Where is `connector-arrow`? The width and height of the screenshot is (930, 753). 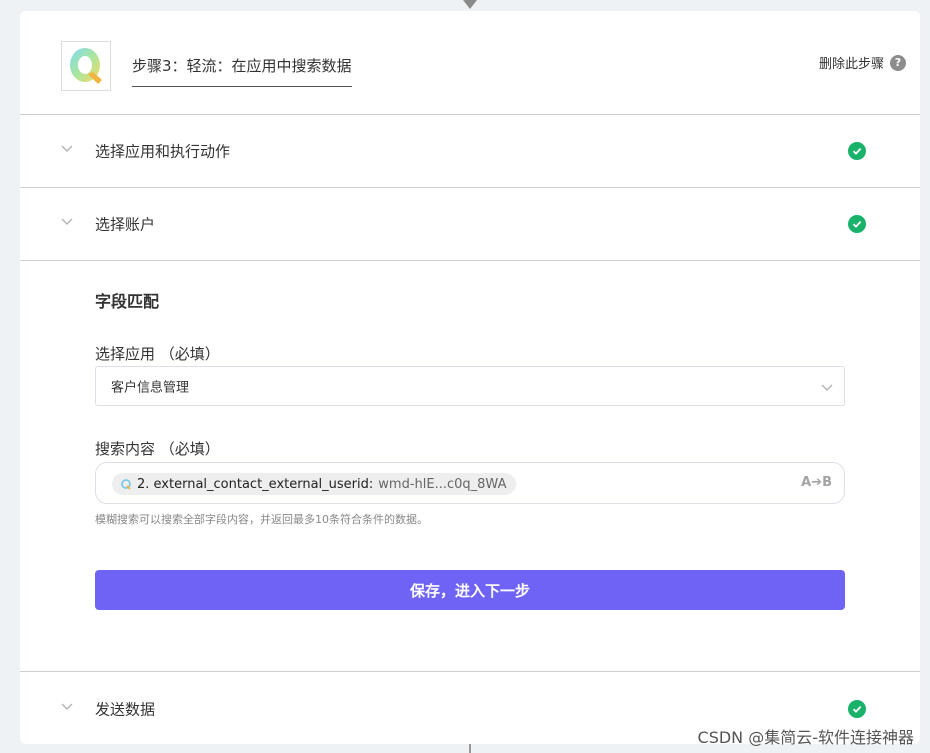 connector-arrow is located at coordinates (470, 4).